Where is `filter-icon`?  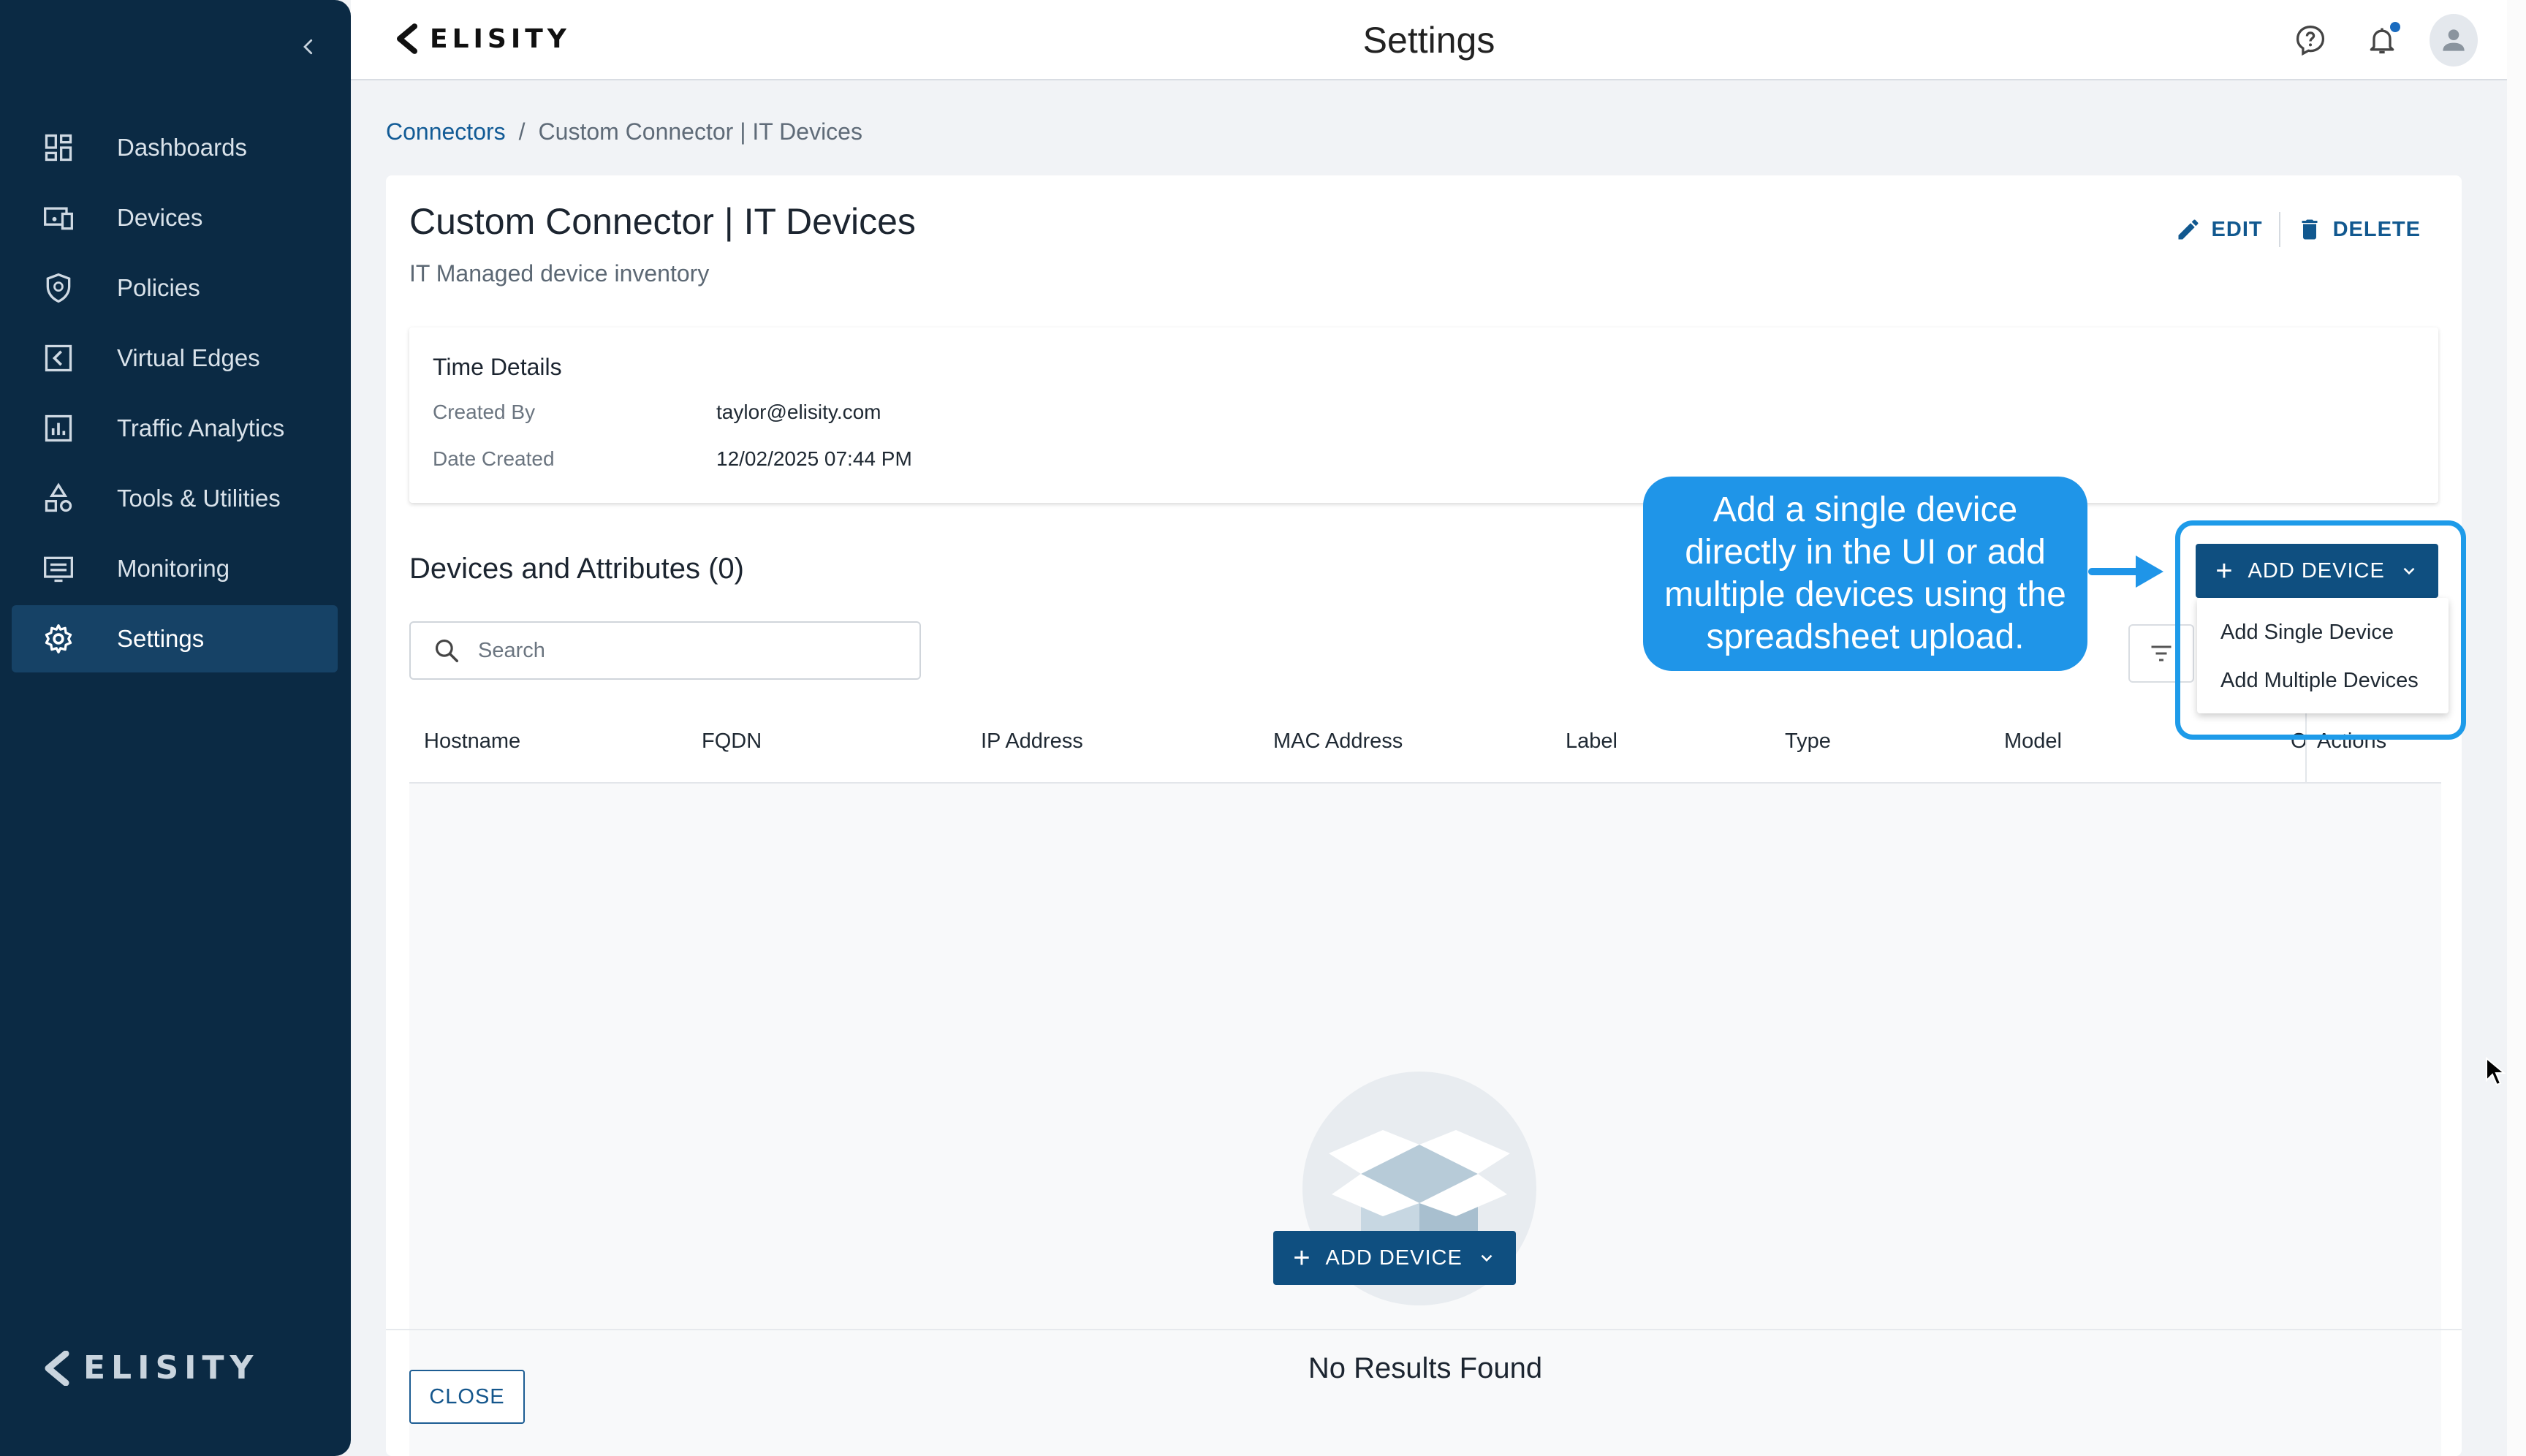
filter-icon is located at coordinates (2161, 653).